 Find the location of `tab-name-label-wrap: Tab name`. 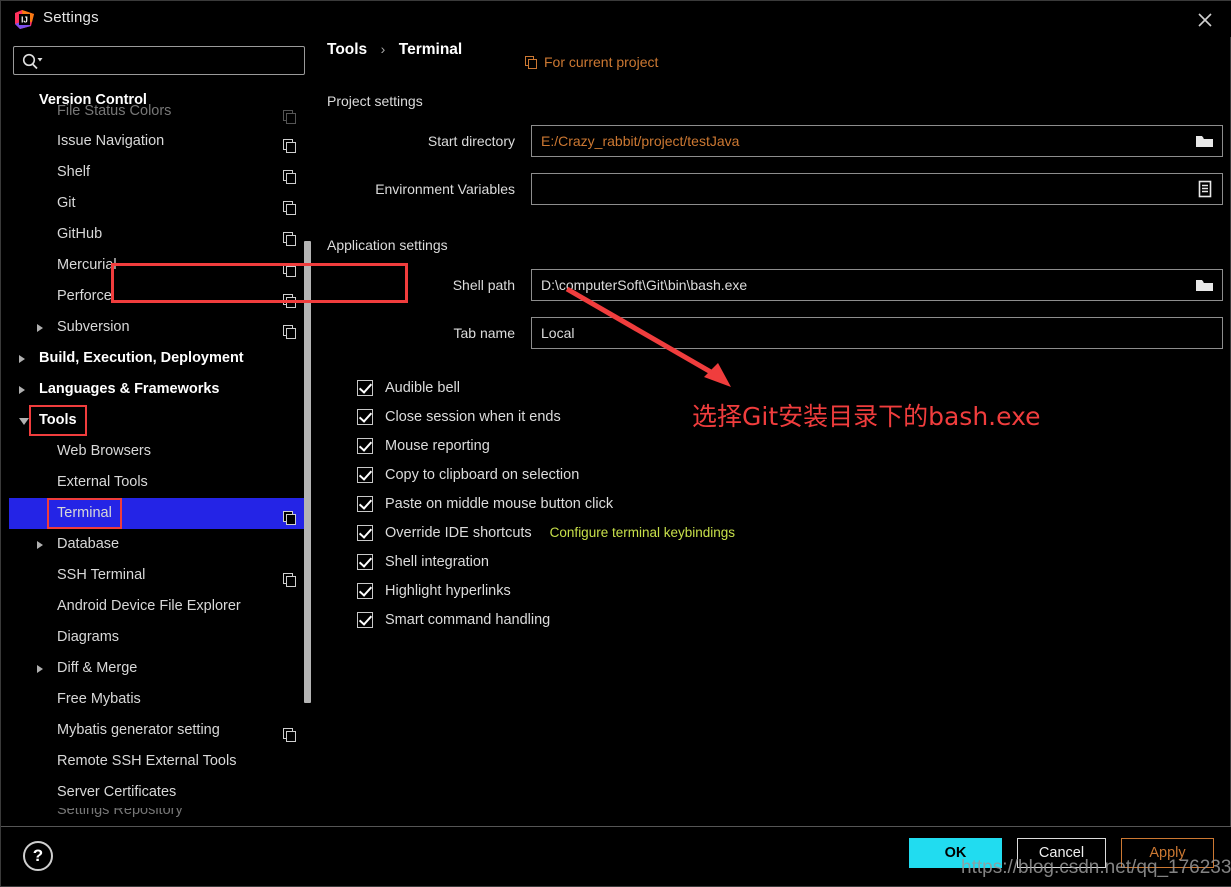

tab-name-label-wrap: Tab name is located at coordinates (421, 333).